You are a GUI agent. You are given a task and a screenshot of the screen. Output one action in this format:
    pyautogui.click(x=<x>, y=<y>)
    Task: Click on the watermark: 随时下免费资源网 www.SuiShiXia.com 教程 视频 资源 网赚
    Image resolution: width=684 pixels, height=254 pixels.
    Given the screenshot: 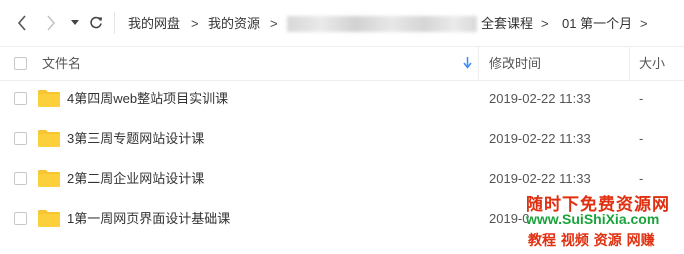 What is the action you would take?
    pyautogui.click(x=602, y=220)
    